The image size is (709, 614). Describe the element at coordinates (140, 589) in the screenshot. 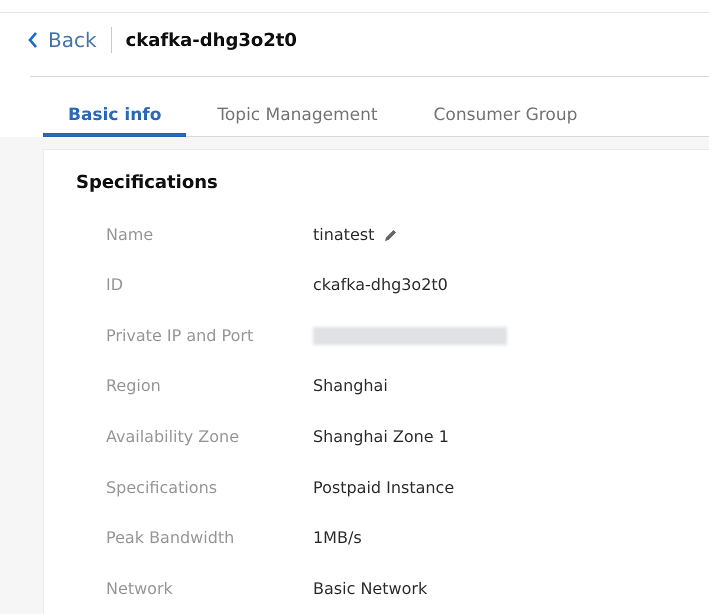

I see `field-label: Network` at that location.